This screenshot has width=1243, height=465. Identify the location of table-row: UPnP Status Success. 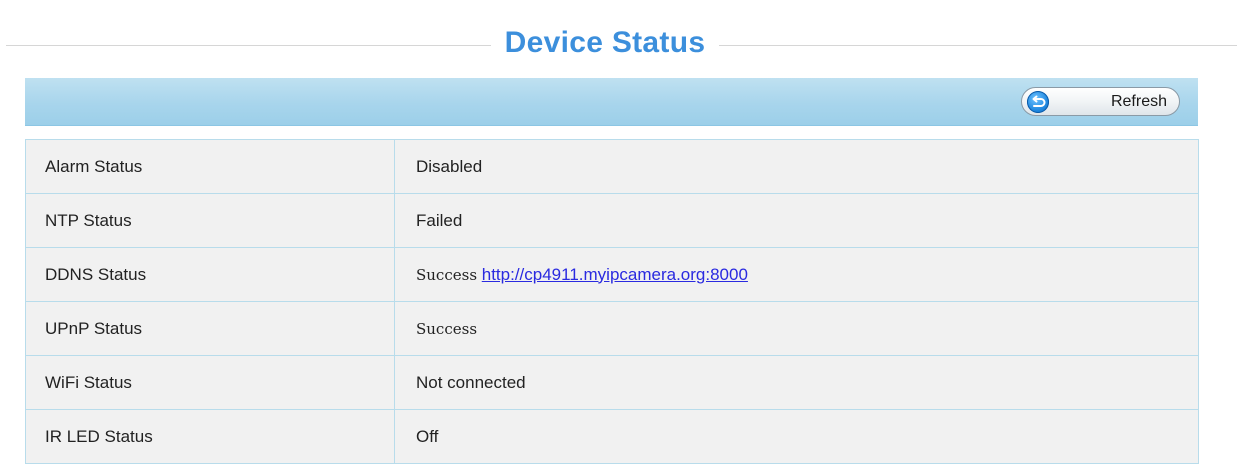
(612, 328).